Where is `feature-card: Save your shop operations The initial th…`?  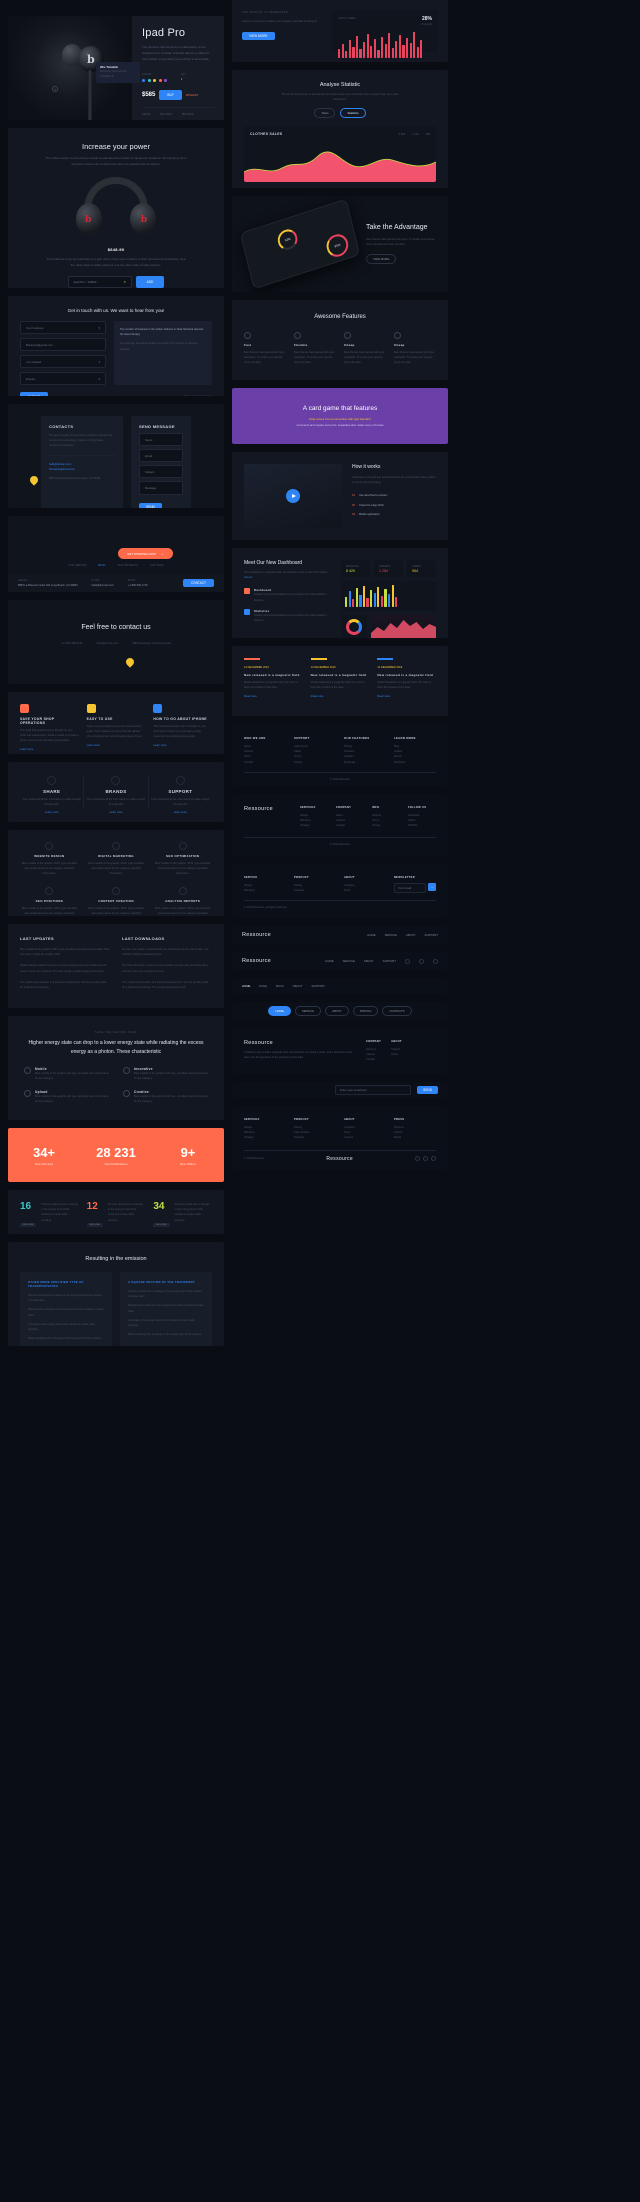 feature-card: Save your shop operations The initial th… is located at coordinates (49, 727).